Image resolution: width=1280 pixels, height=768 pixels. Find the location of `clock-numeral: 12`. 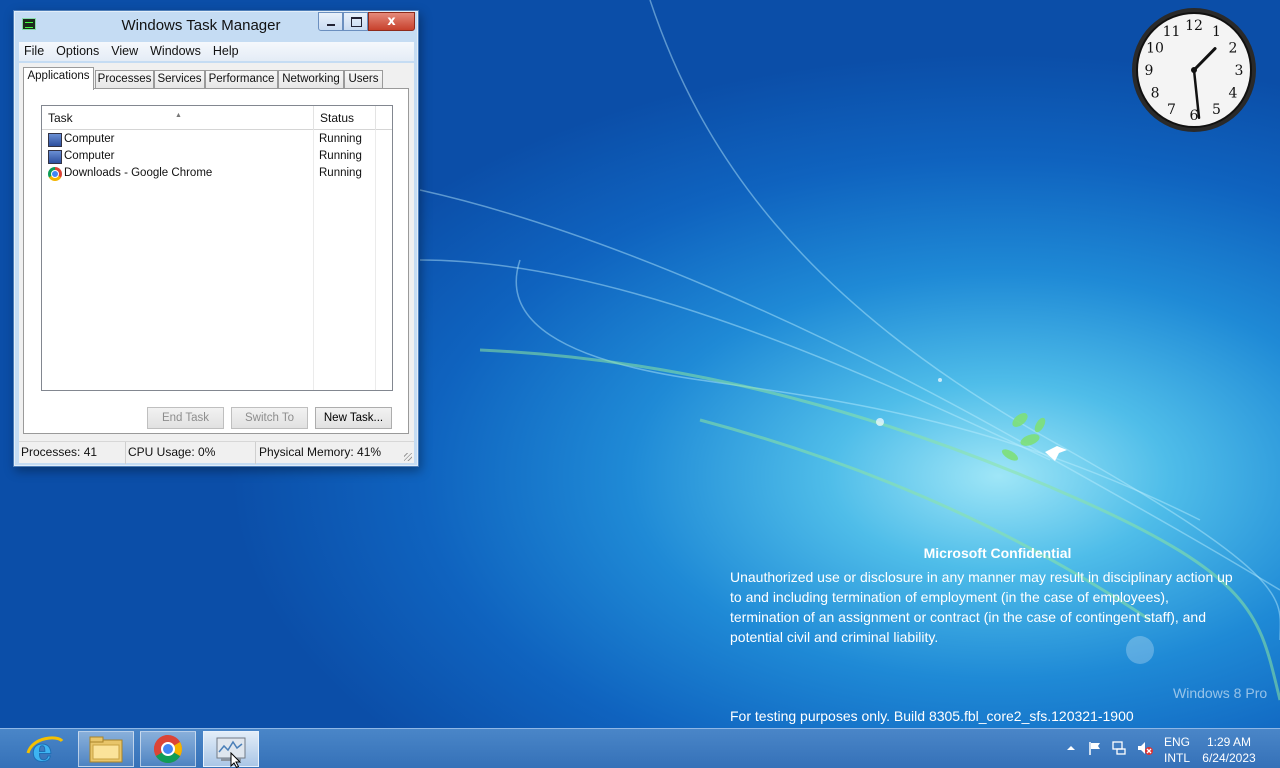

clock-numeral: 12 is located at coordinates (1194, 26).